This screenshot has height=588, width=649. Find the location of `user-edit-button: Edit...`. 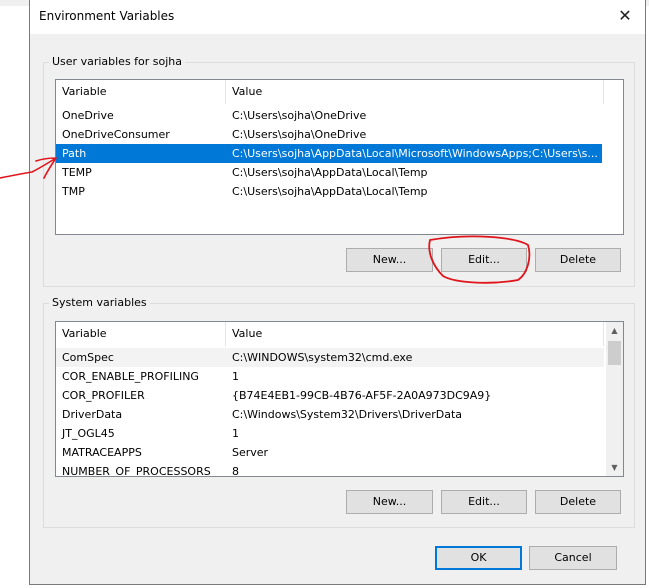

user-edit-button: Edit... is located at coordinates (484, 260).